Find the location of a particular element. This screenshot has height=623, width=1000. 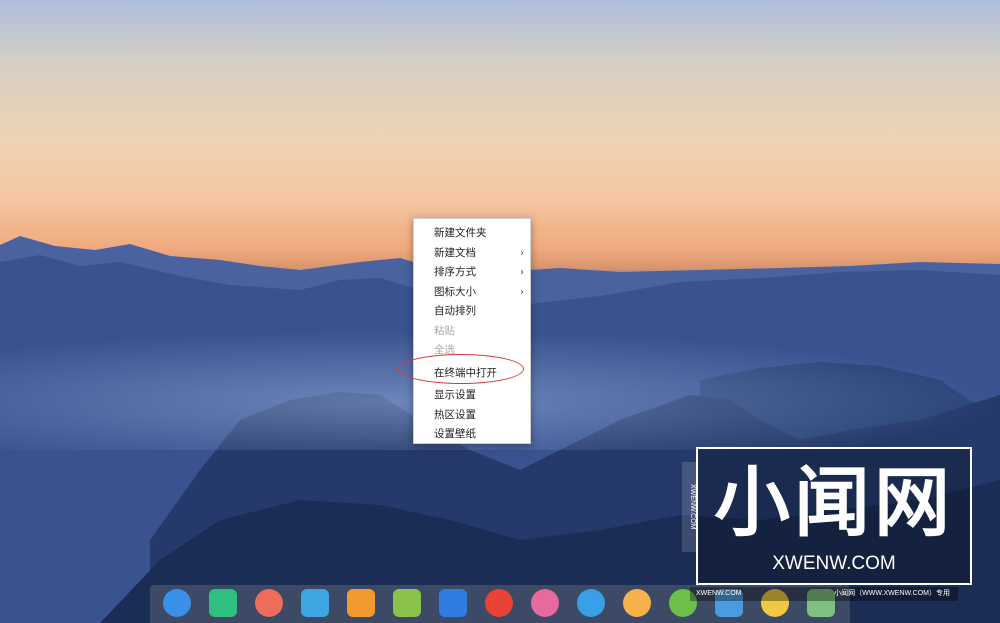

menu-item-icon-size: 图标大小 › is located at coordinates (472, 293).